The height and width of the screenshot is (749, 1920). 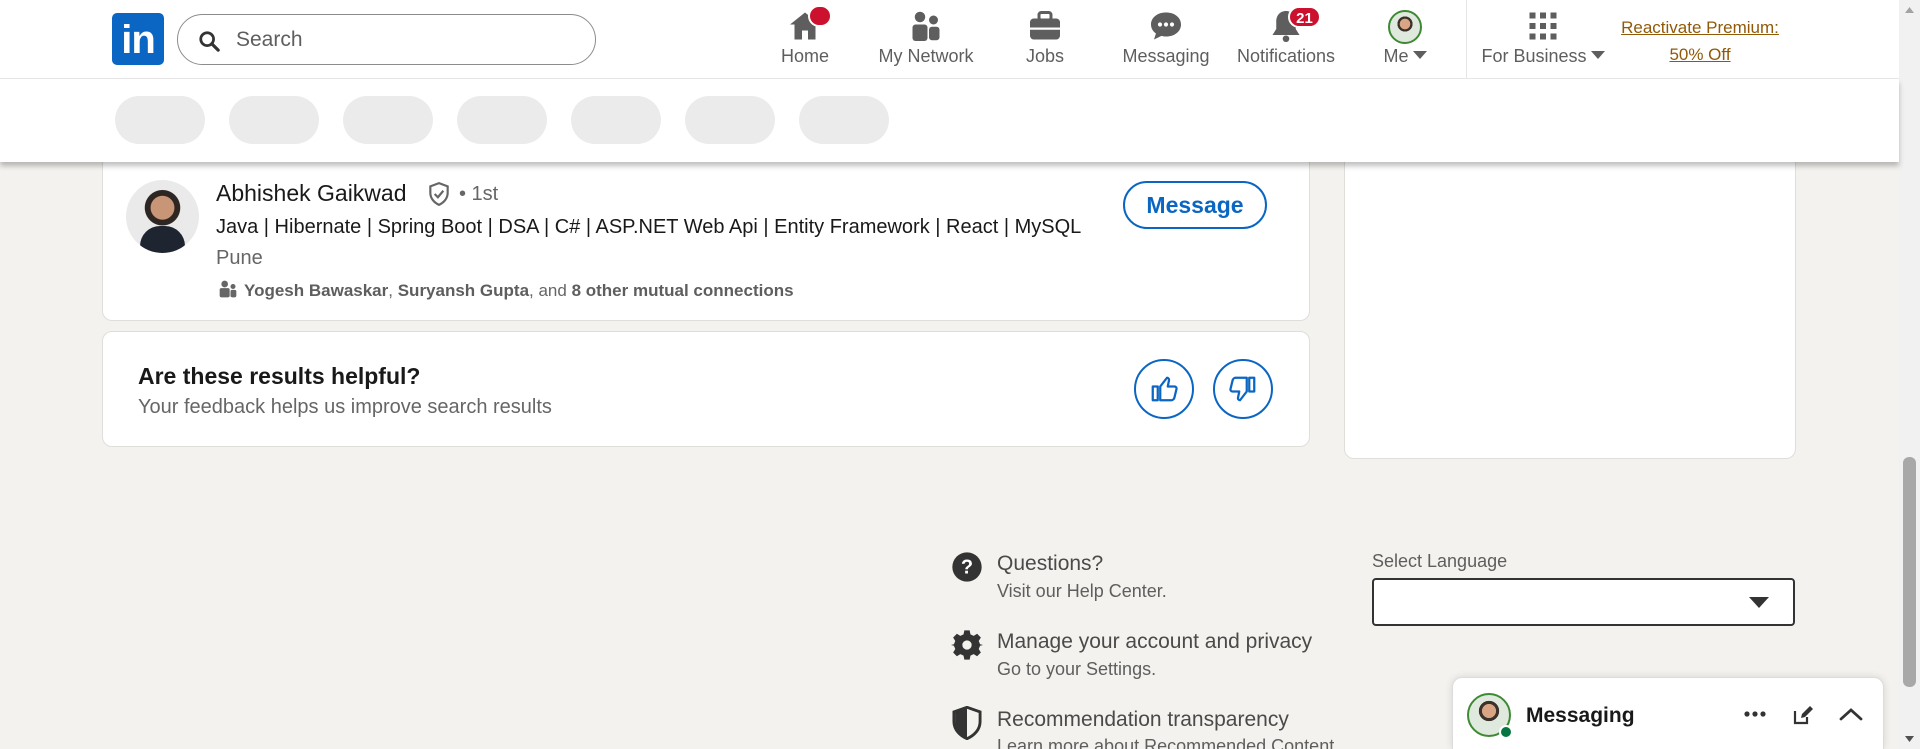 What do you see at coordinates (1668, 713) in the screenshot?
I see `messaging-dock: Messaging` at bounding box center [1668, 713].